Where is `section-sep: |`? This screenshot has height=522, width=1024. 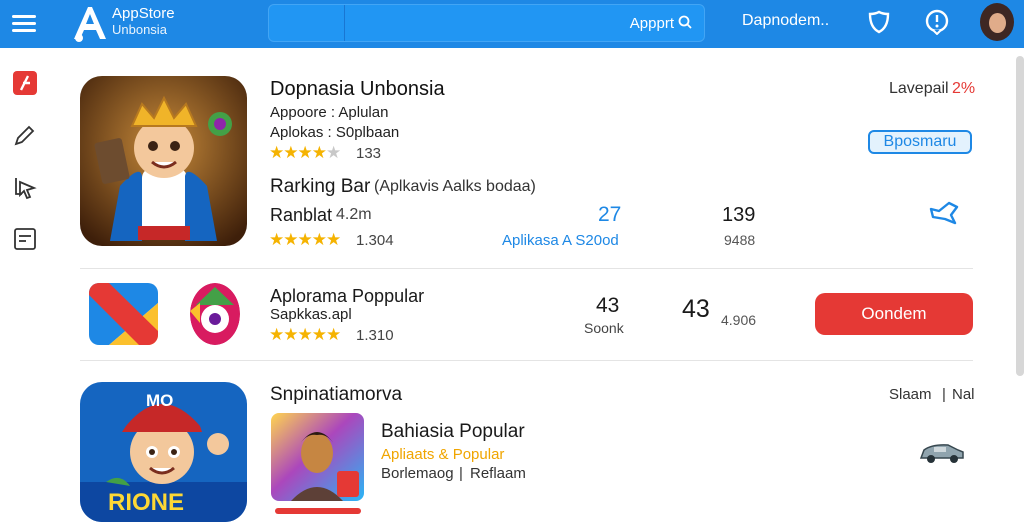 section-sep: | is located at coordinates (944, 394).